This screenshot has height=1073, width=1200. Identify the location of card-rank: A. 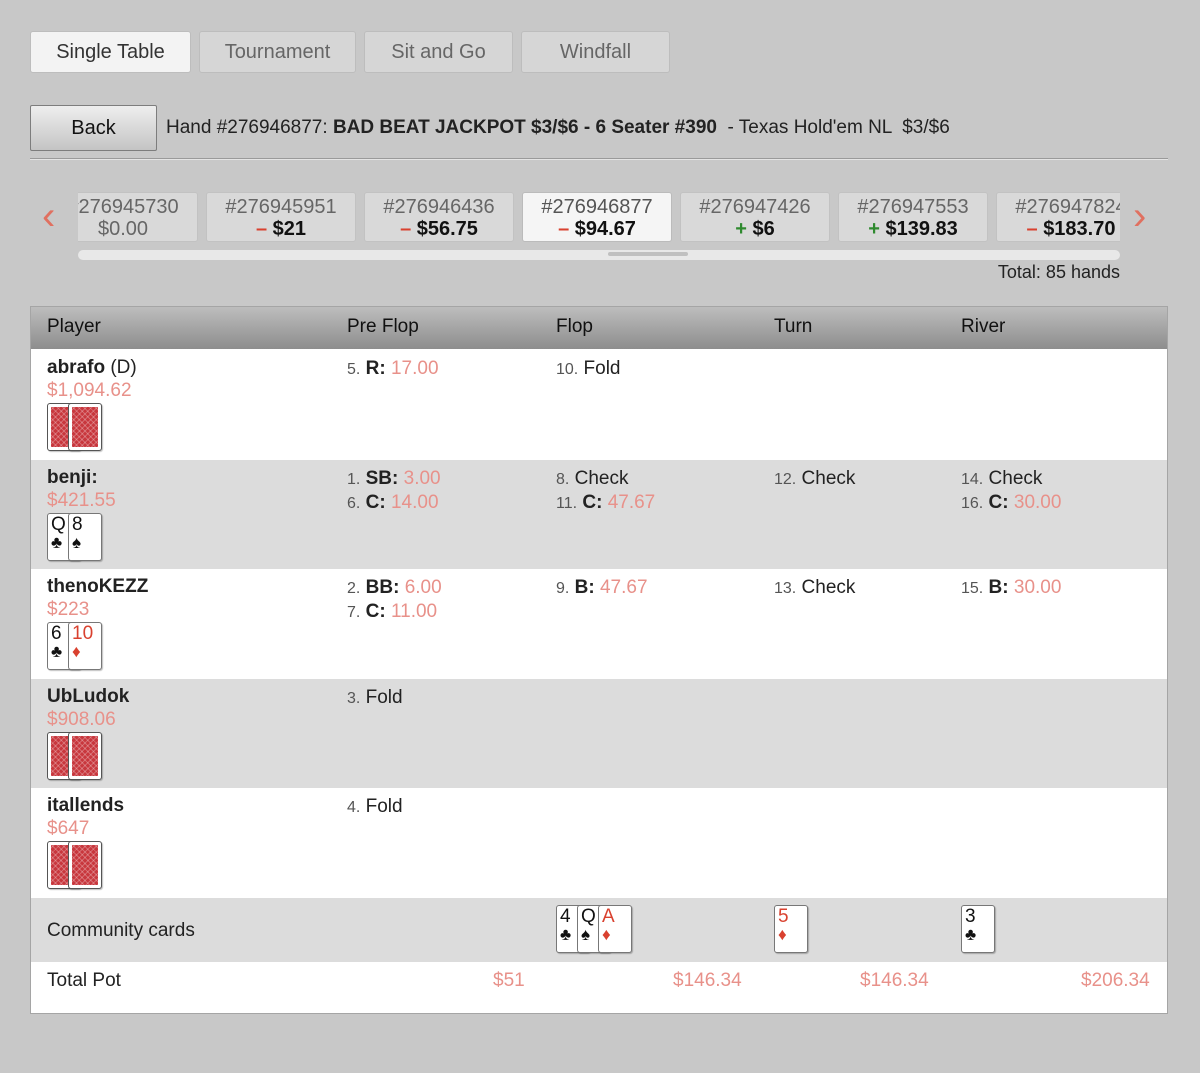
(608, 916).